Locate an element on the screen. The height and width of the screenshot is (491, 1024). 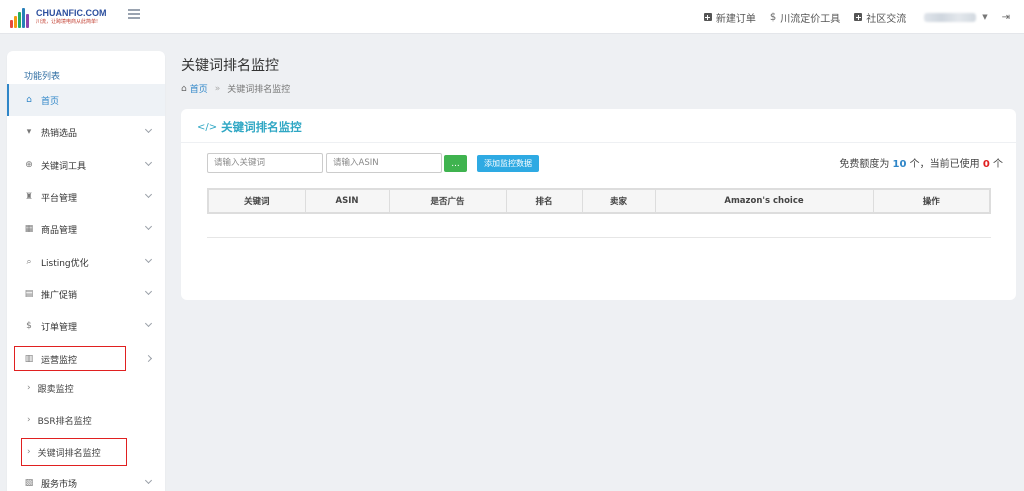
breadcrumb-home-label: 首页 is located at coordinates (198, 90).